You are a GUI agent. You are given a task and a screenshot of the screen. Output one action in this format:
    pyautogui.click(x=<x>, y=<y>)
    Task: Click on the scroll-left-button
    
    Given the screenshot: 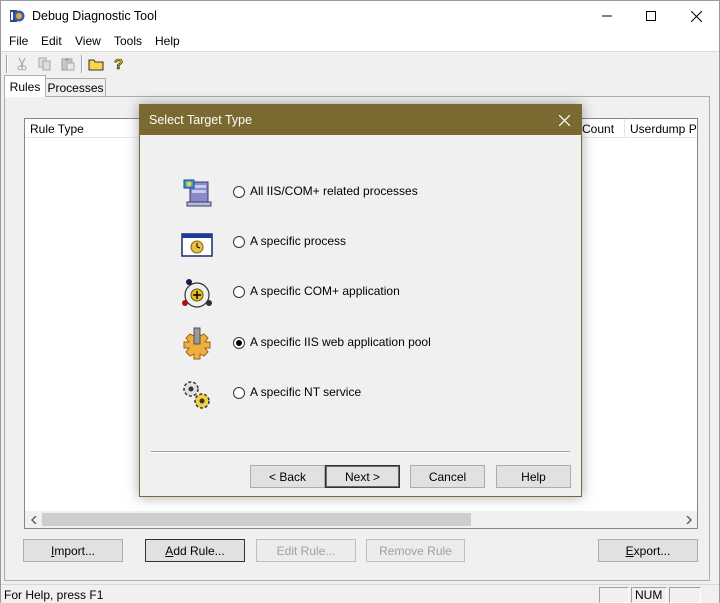 What is the action you would take?
    pyautogui.click(x=33, y=519)
    